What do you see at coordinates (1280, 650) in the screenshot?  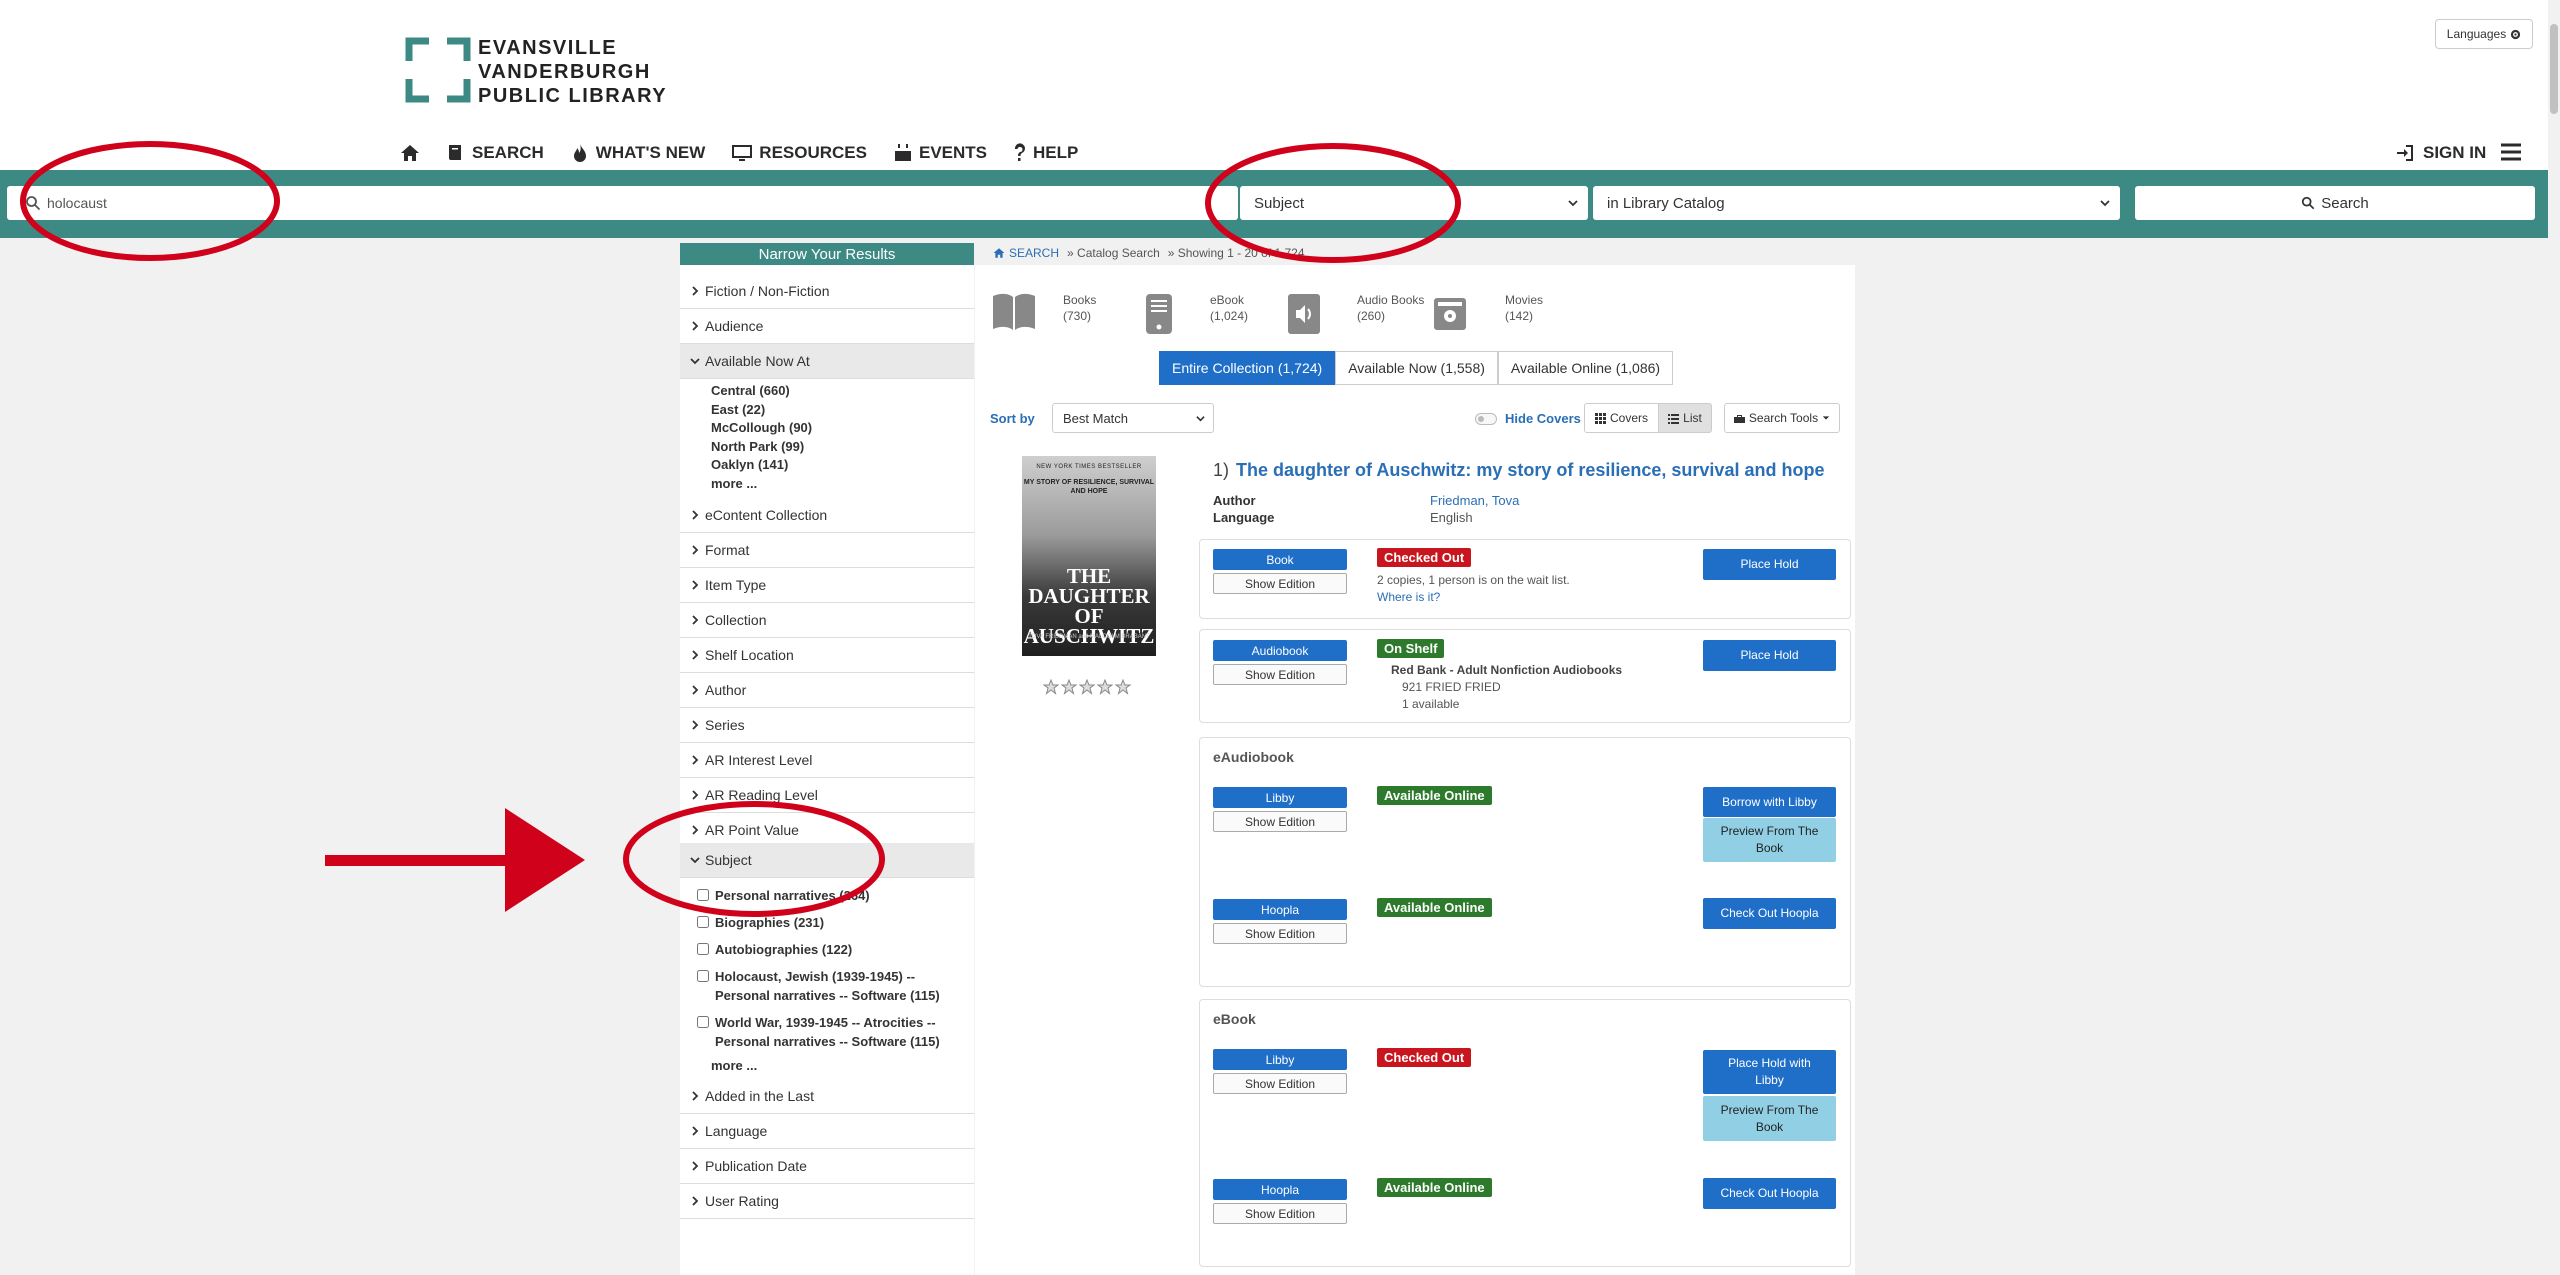 I see `audiobook-format-button: Audiobook` at bounding box center [1280, 650].